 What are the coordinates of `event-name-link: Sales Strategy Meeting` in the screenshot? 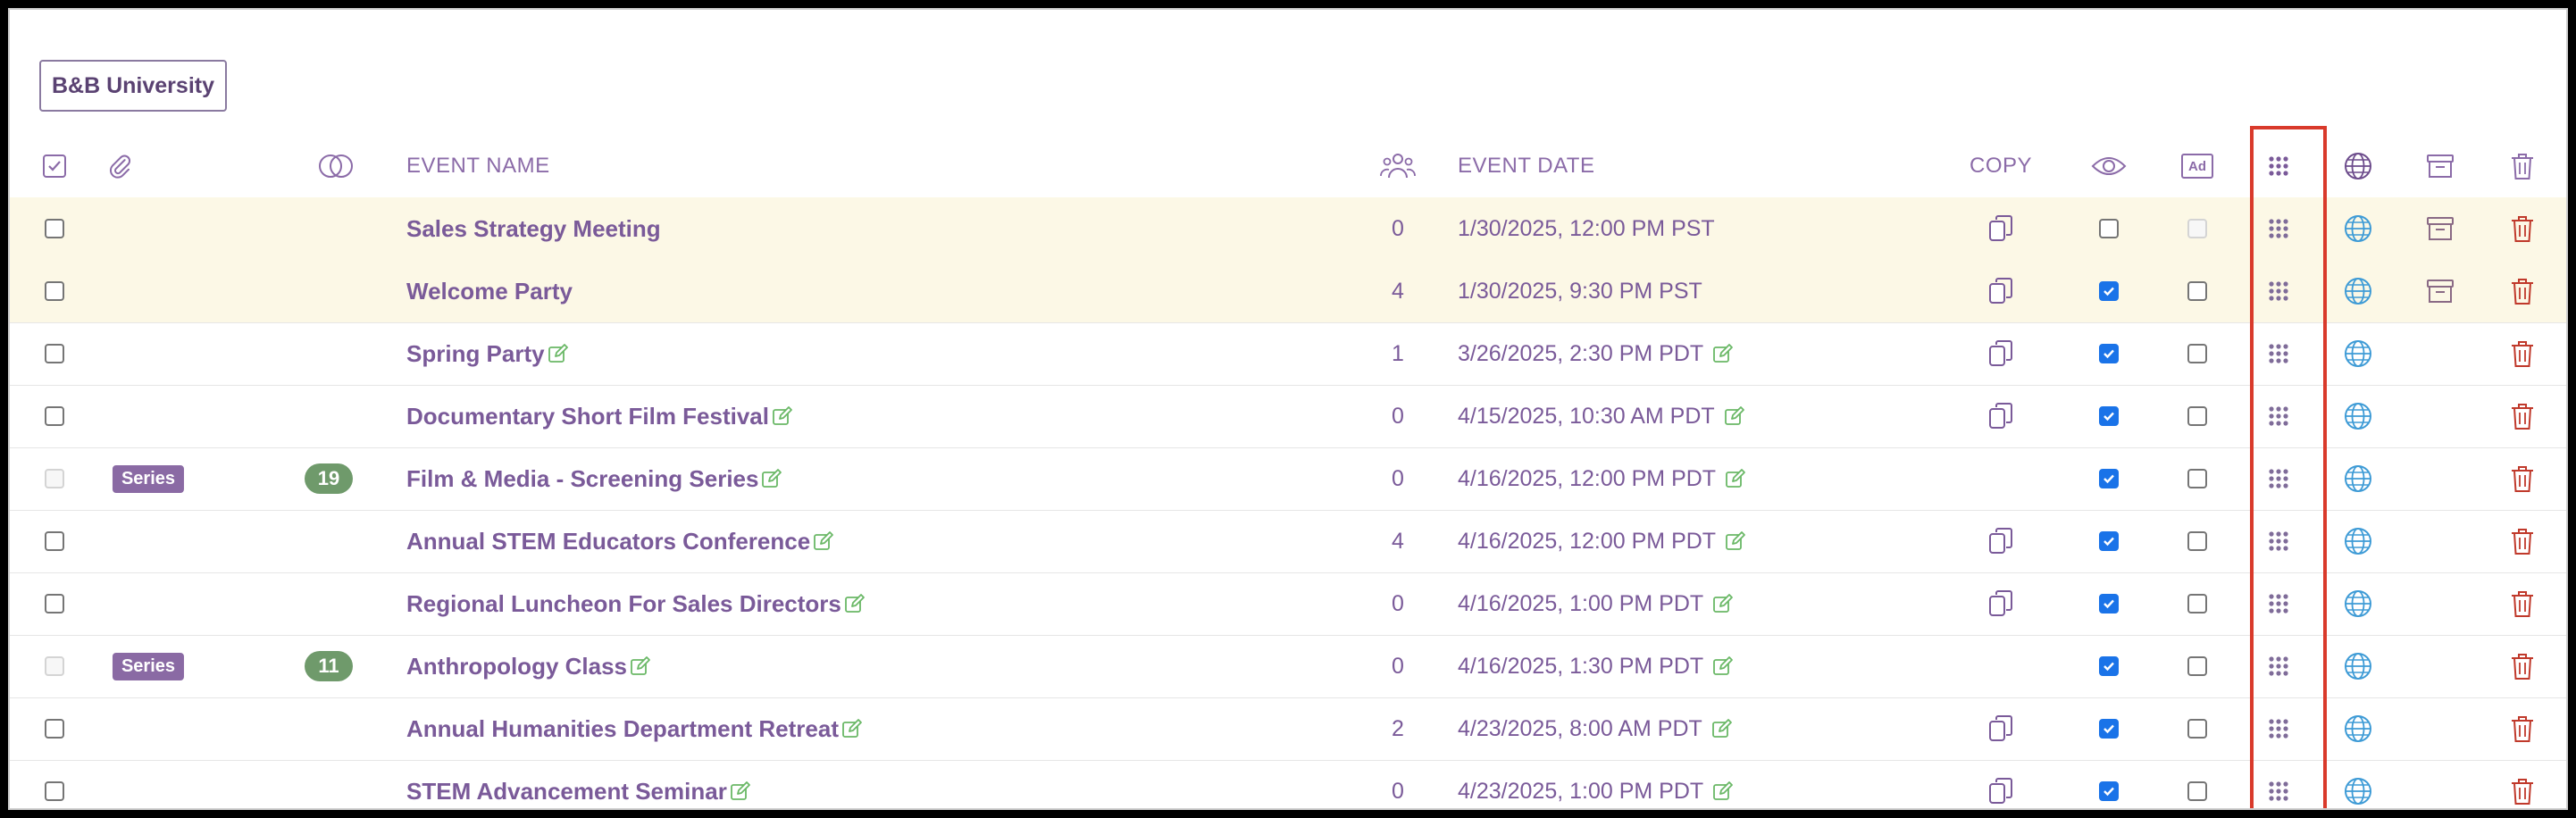 It's located at (533, 229).